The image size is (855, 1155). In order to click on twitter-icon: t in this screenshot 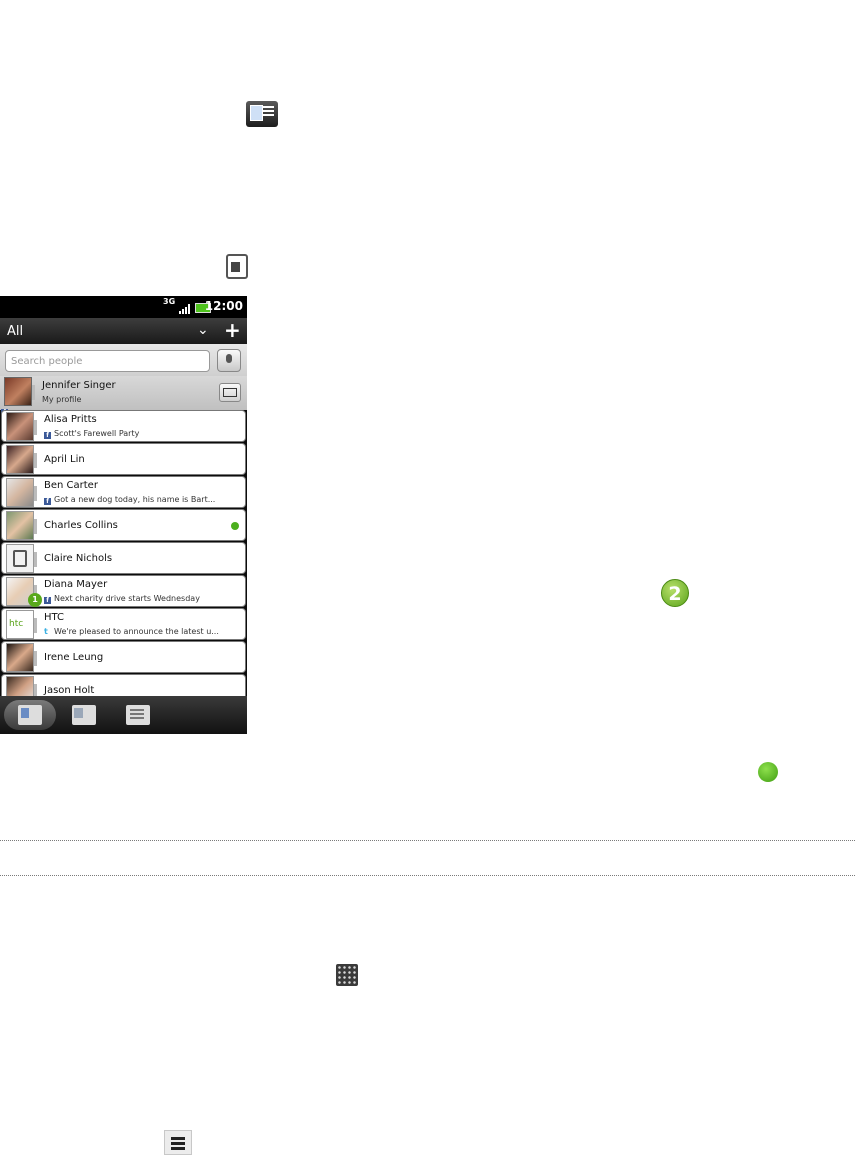, I will do `click(46, 631)`.